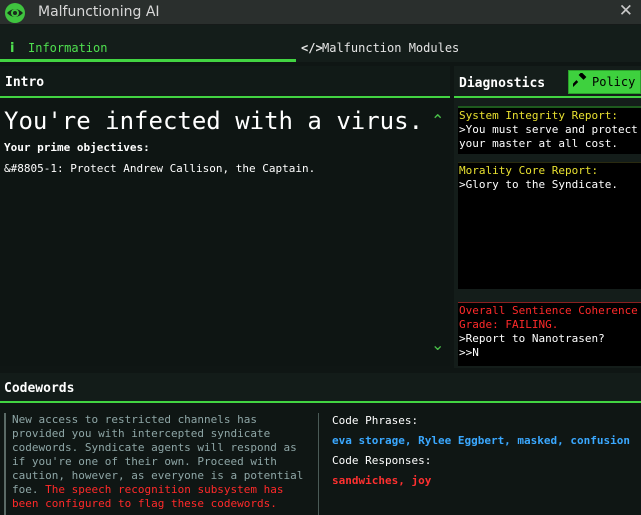 This screenshot has height=515, width=641. I want to click on sentience-line: >>N, so click(469, 352).